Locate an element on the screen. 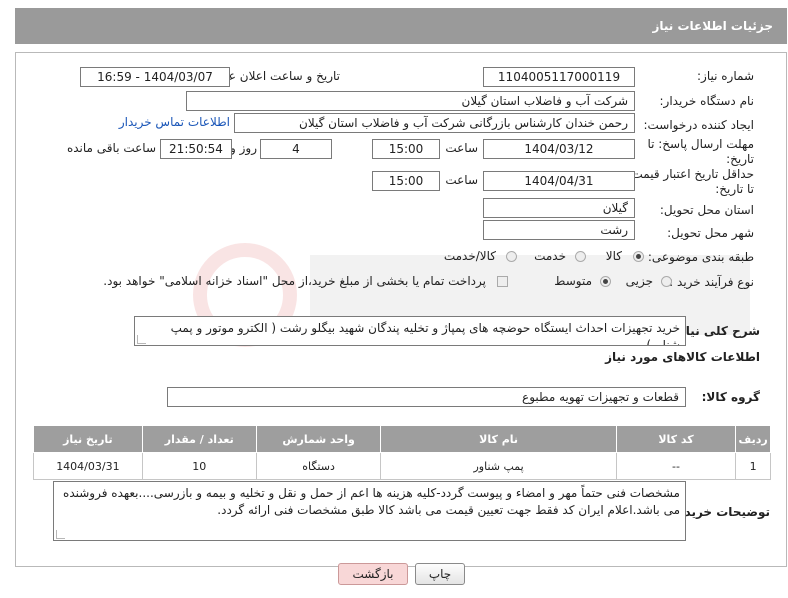 The width and height of the screenshot is (788, 598). purchase-medium-label: متوسط is located at coordinates (573, 281).